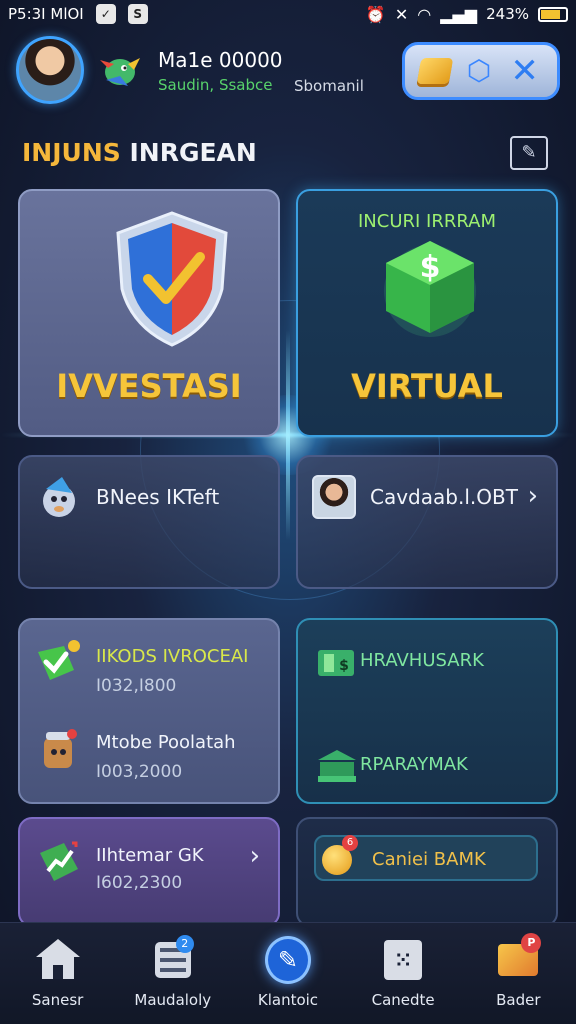 This screenshot has width=576, height=1024. Describe the element at coordinates (149, 522) in the screenshot. I see `mid-left-card: BNees IKTeft` at that location.